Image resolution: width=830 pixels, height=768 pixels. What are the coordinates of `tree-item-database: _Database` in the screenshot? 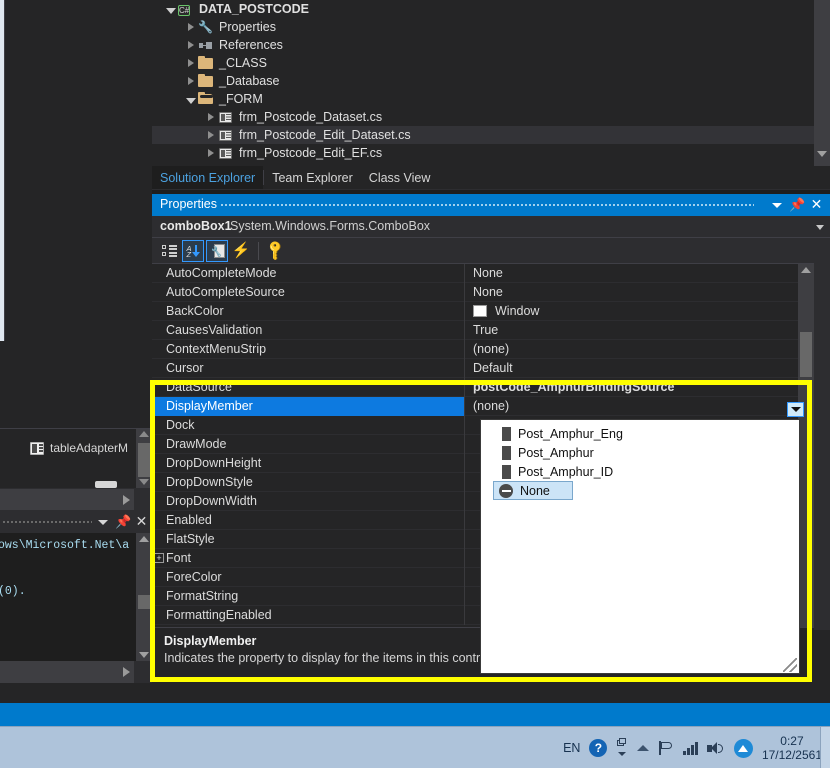 It's located at (483, 81).